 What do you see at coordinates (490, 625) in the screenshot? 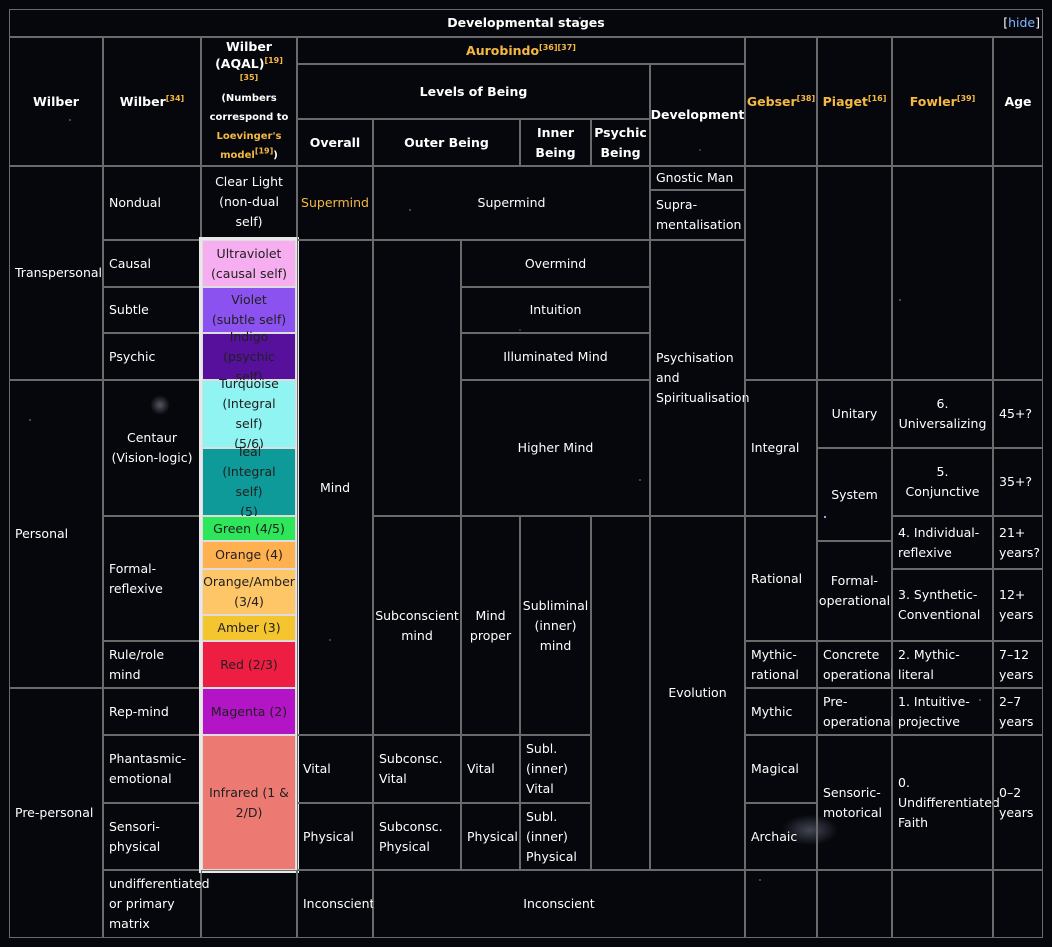
I see `aurobindo-mind-proper: Mind proper` at bounding box center [490, 625].